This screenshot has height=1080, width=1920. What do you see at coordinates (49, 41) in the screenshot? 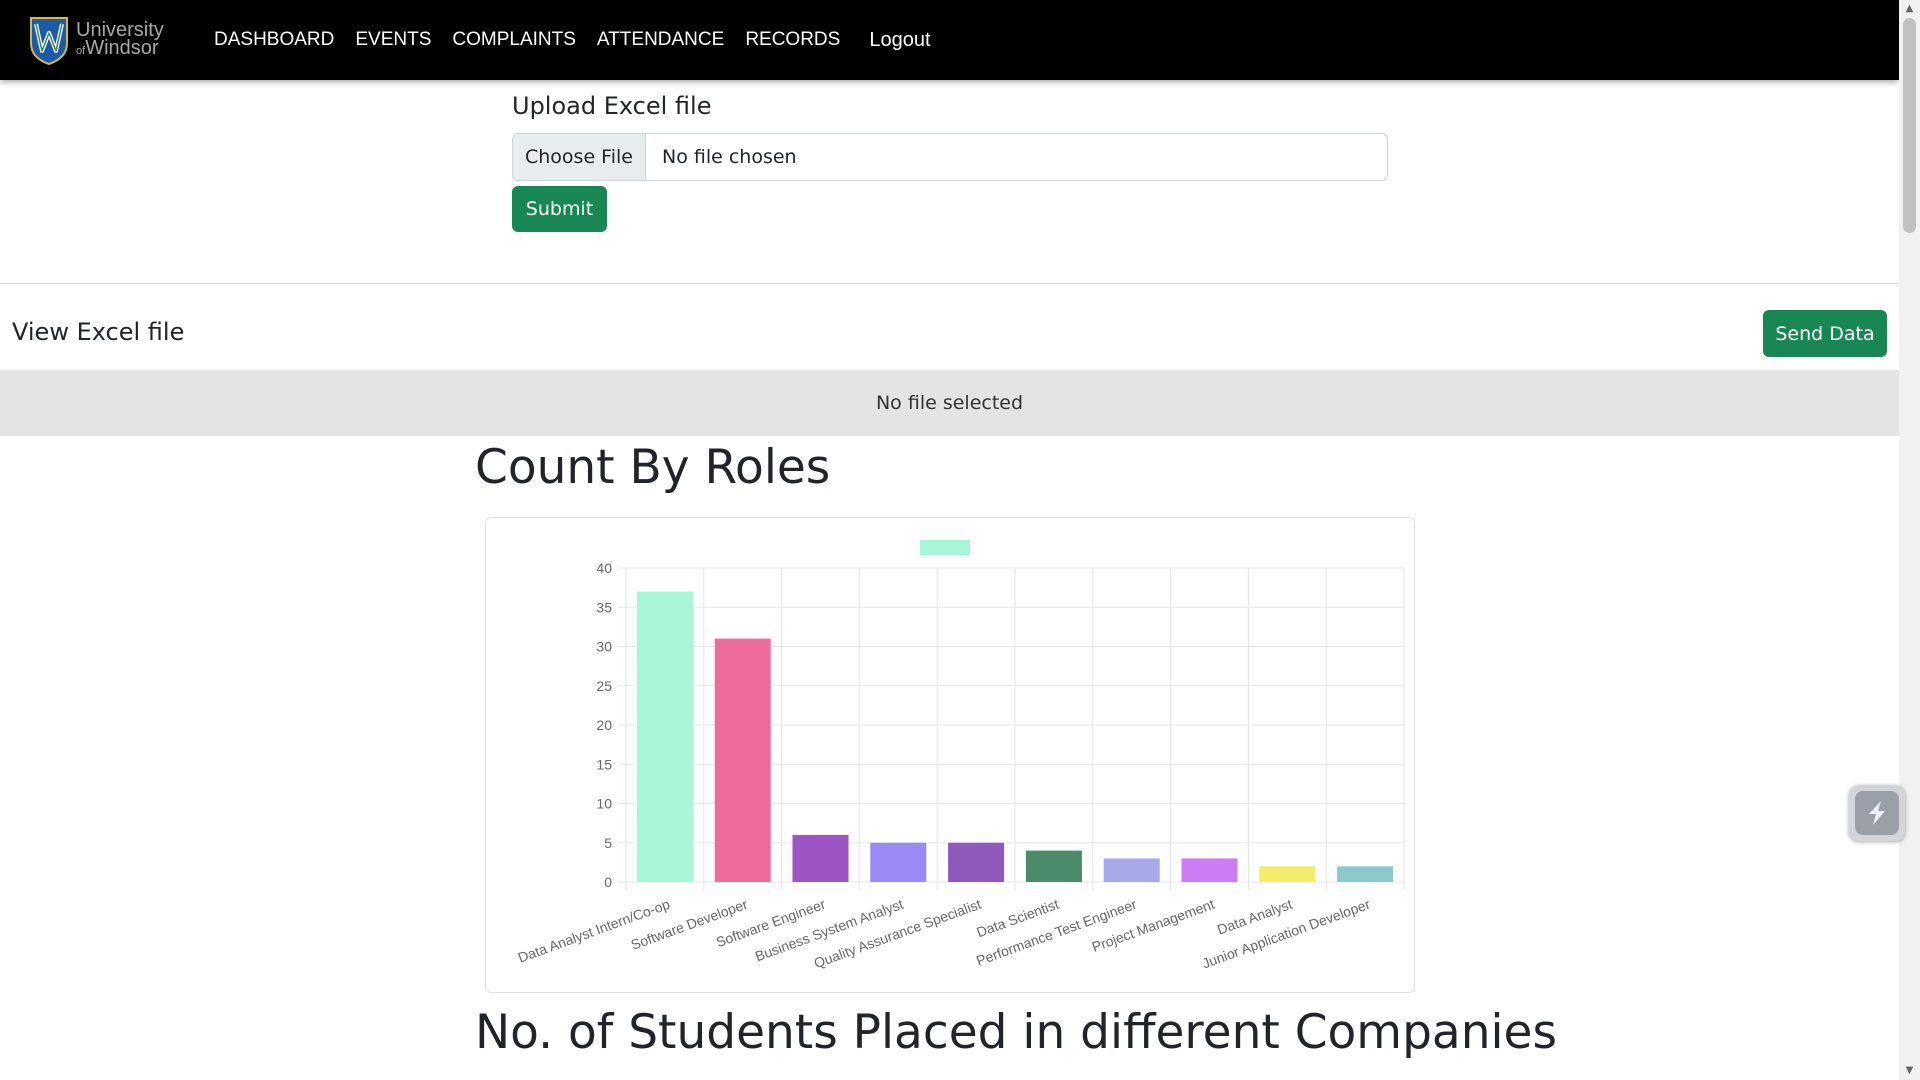
I see `shield-logo-icon` at bounding box center [49, 41].